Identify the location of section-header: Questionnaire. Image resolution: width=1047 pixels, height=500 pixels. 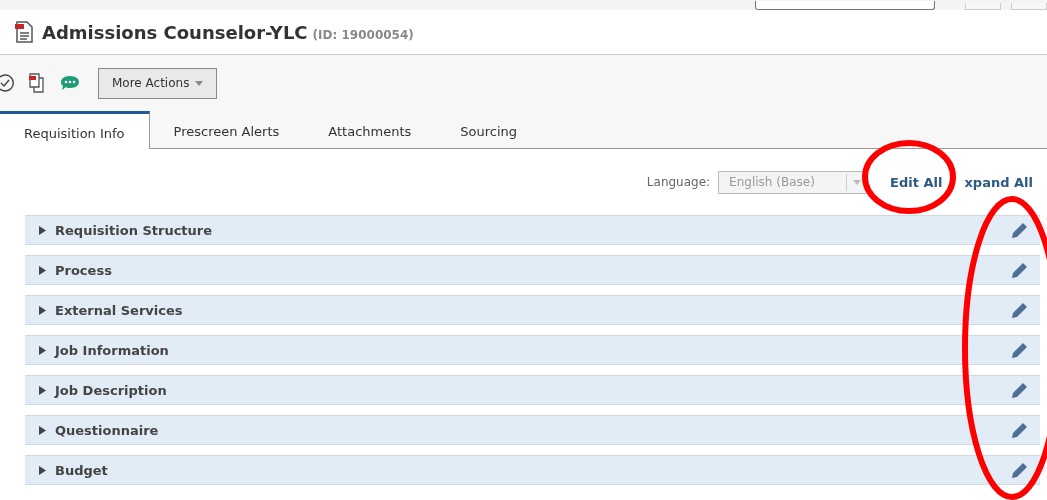
(532, 430).